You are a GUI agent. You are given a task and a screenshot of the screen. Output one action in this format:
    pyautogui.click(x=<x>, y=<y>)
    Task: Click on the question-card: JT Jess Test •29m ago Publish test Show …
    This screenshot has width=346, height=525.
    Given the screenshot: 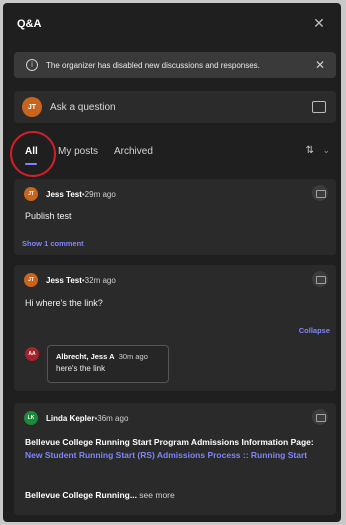 What is the action you would take?
    pyautogui.click(x=175, y=217)
    